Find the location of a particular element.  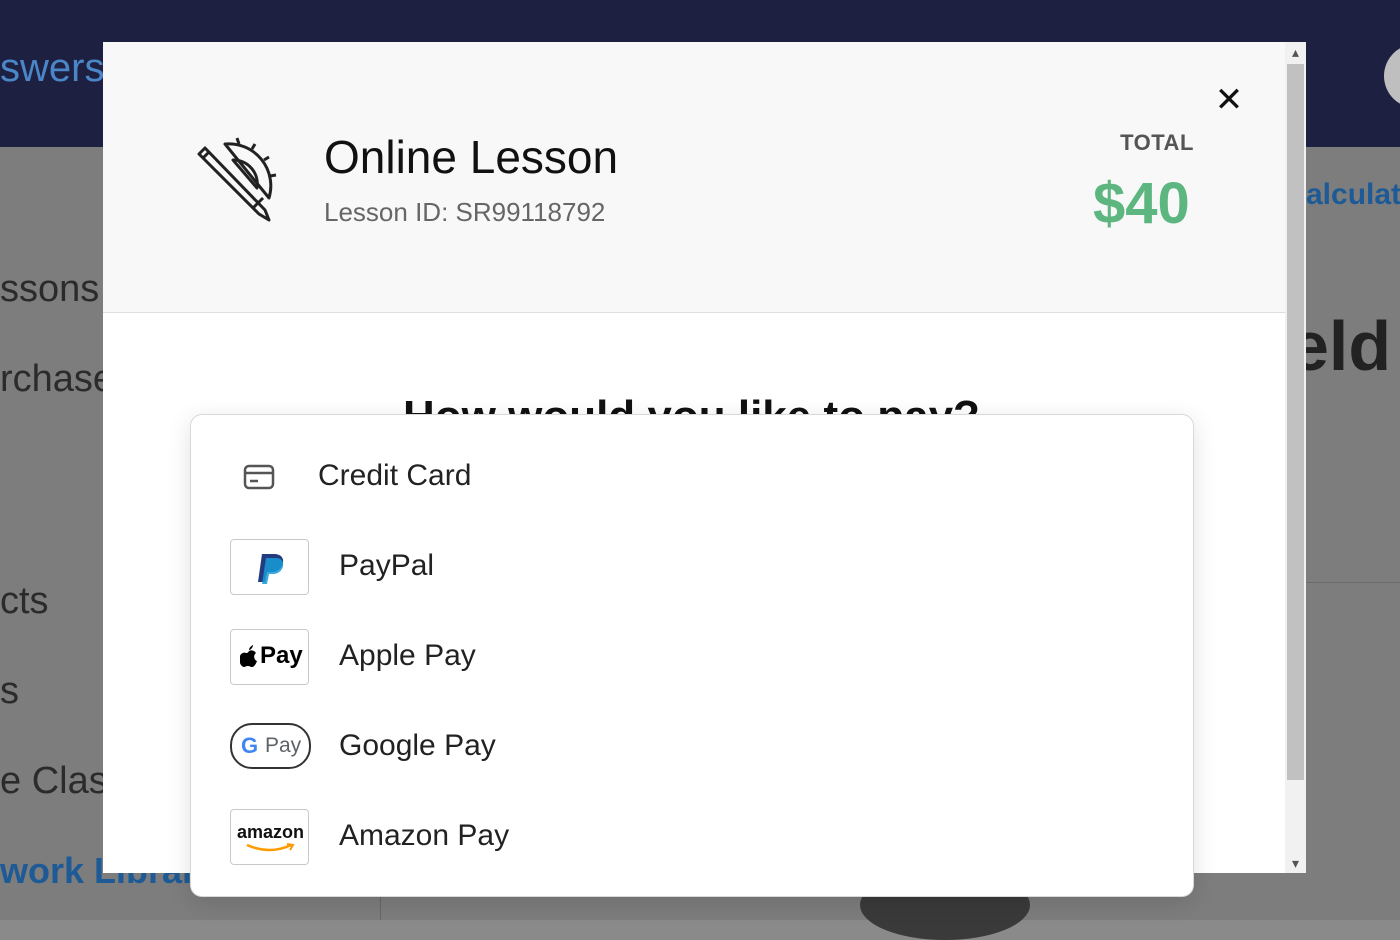

amazon-logo: amazon is located at coordinates (269, 837).